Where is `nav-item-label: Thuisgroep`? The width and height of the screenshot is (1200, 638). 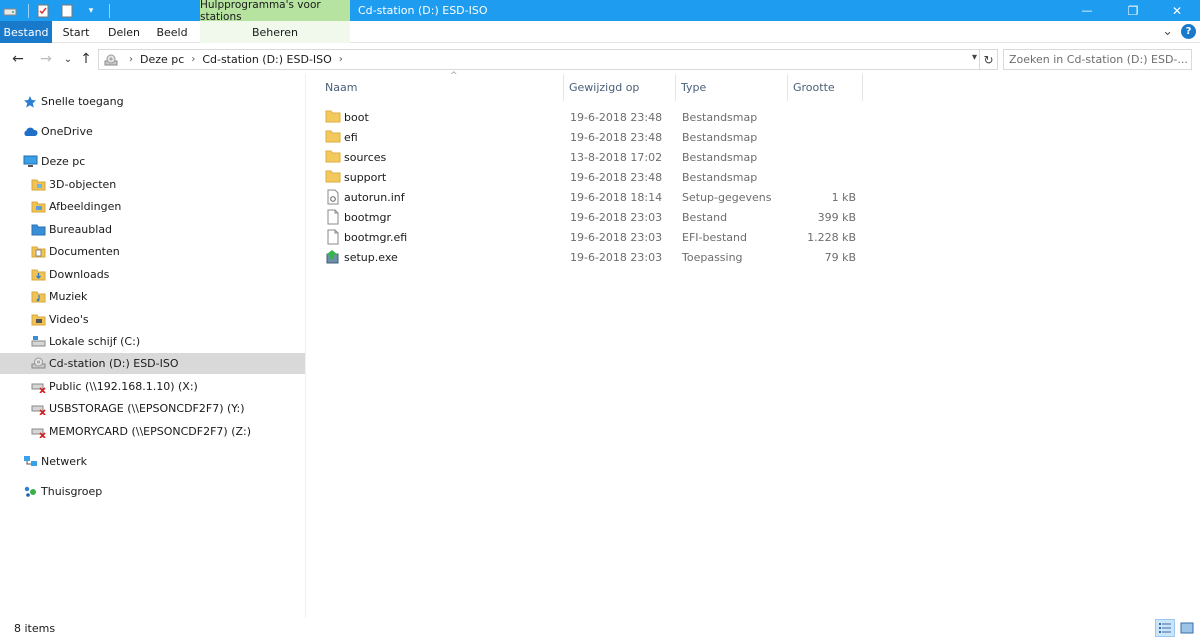
nav-item-label: Thuisgroep is located at coordinates (72, 491).